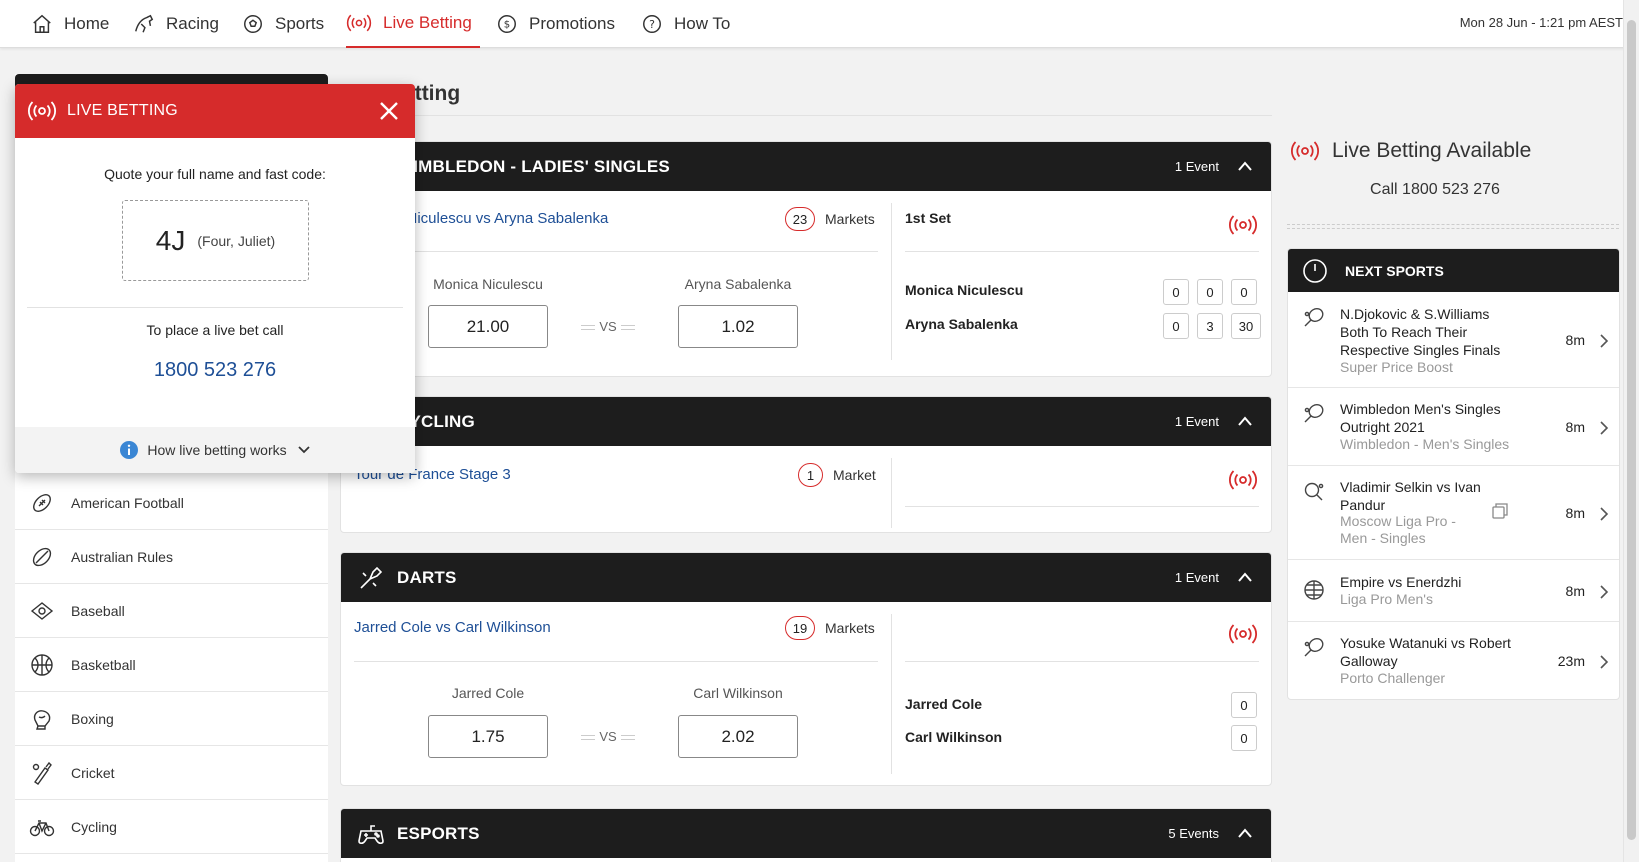  I want to click on section-header: ESPORTS 5 Events, so click(806, 833).